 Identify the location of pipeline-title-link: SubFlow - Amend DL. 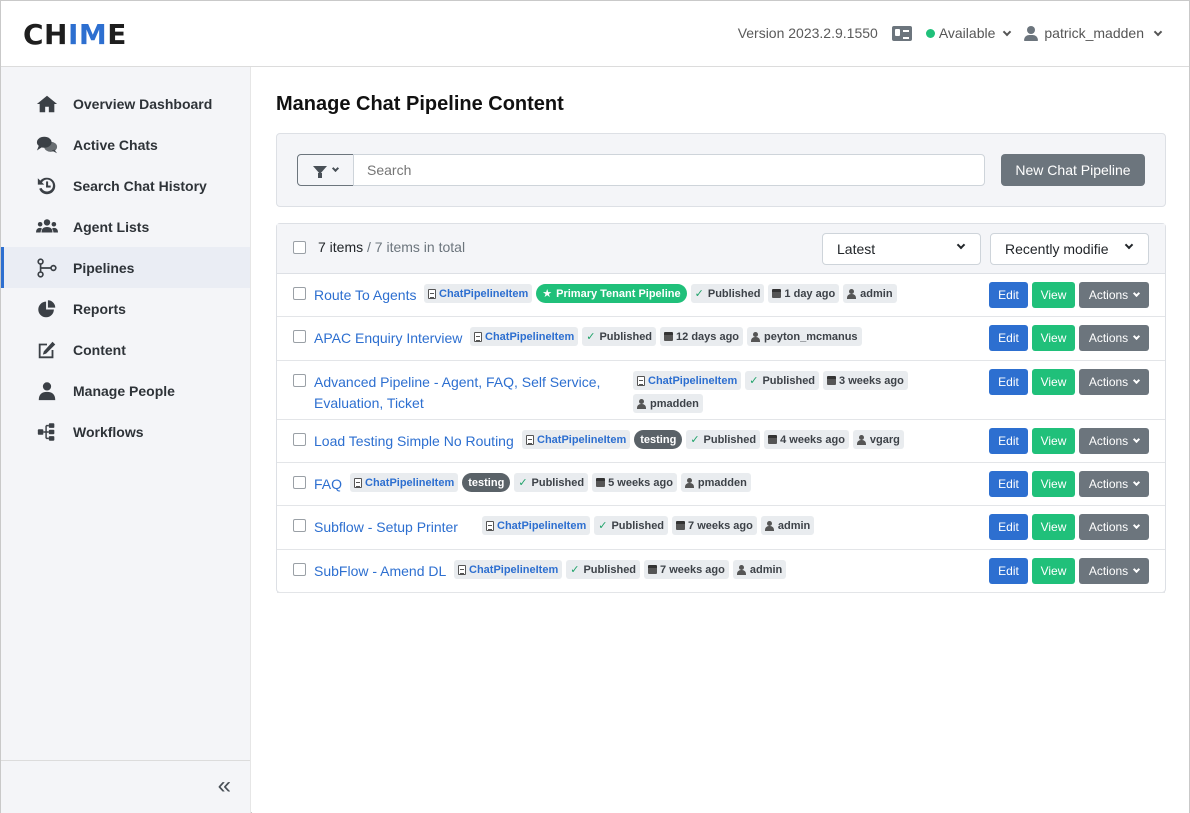
(380, 571).